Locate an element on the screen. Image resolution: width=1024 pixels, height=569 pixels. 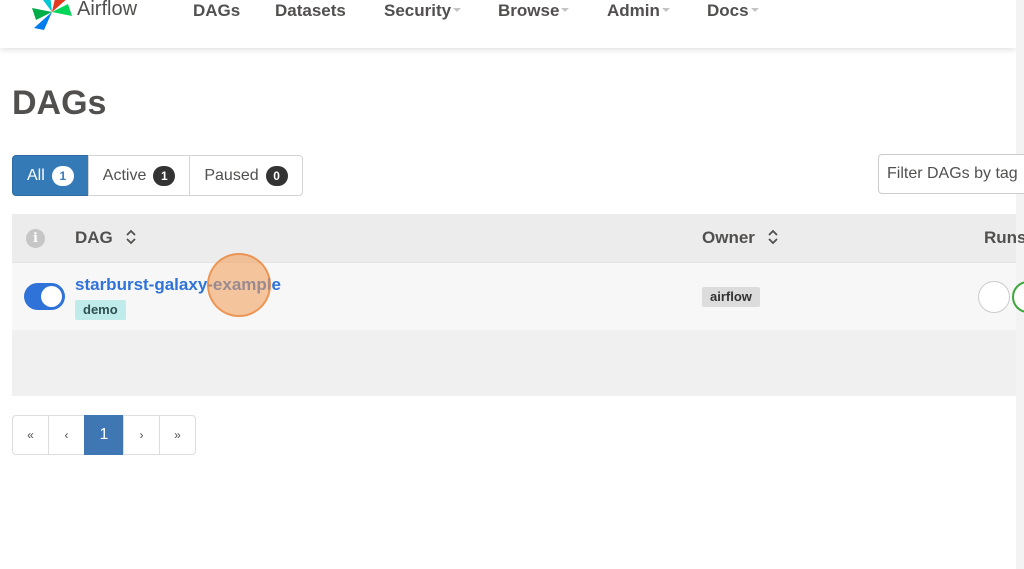
filter-active-button: Active 1 is located at coordinates (139, 175).